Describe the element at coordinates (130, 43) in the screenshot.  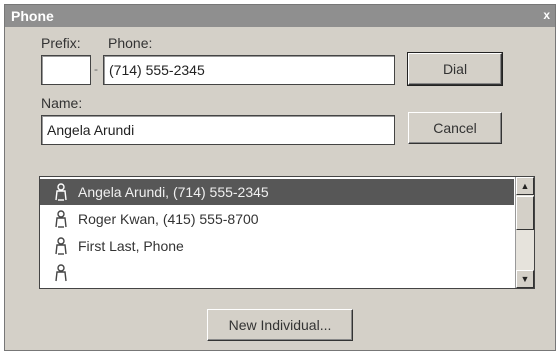
I see `phone-label: Phone:` at that location.